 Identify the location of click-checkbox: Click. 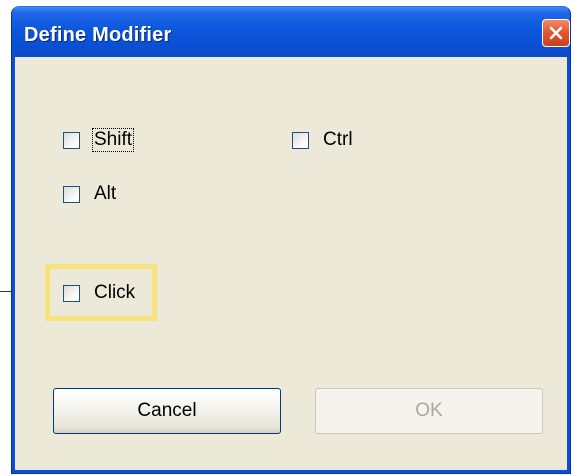
(100, 293).